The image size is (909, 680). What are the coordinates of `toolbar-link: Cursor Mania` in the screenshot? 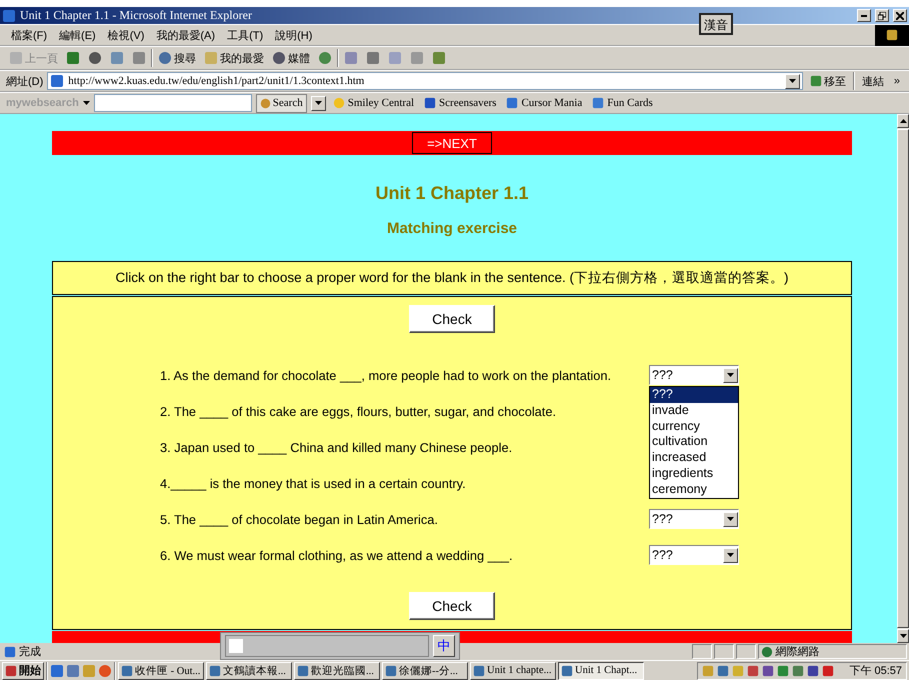 It's located at (544, 103).